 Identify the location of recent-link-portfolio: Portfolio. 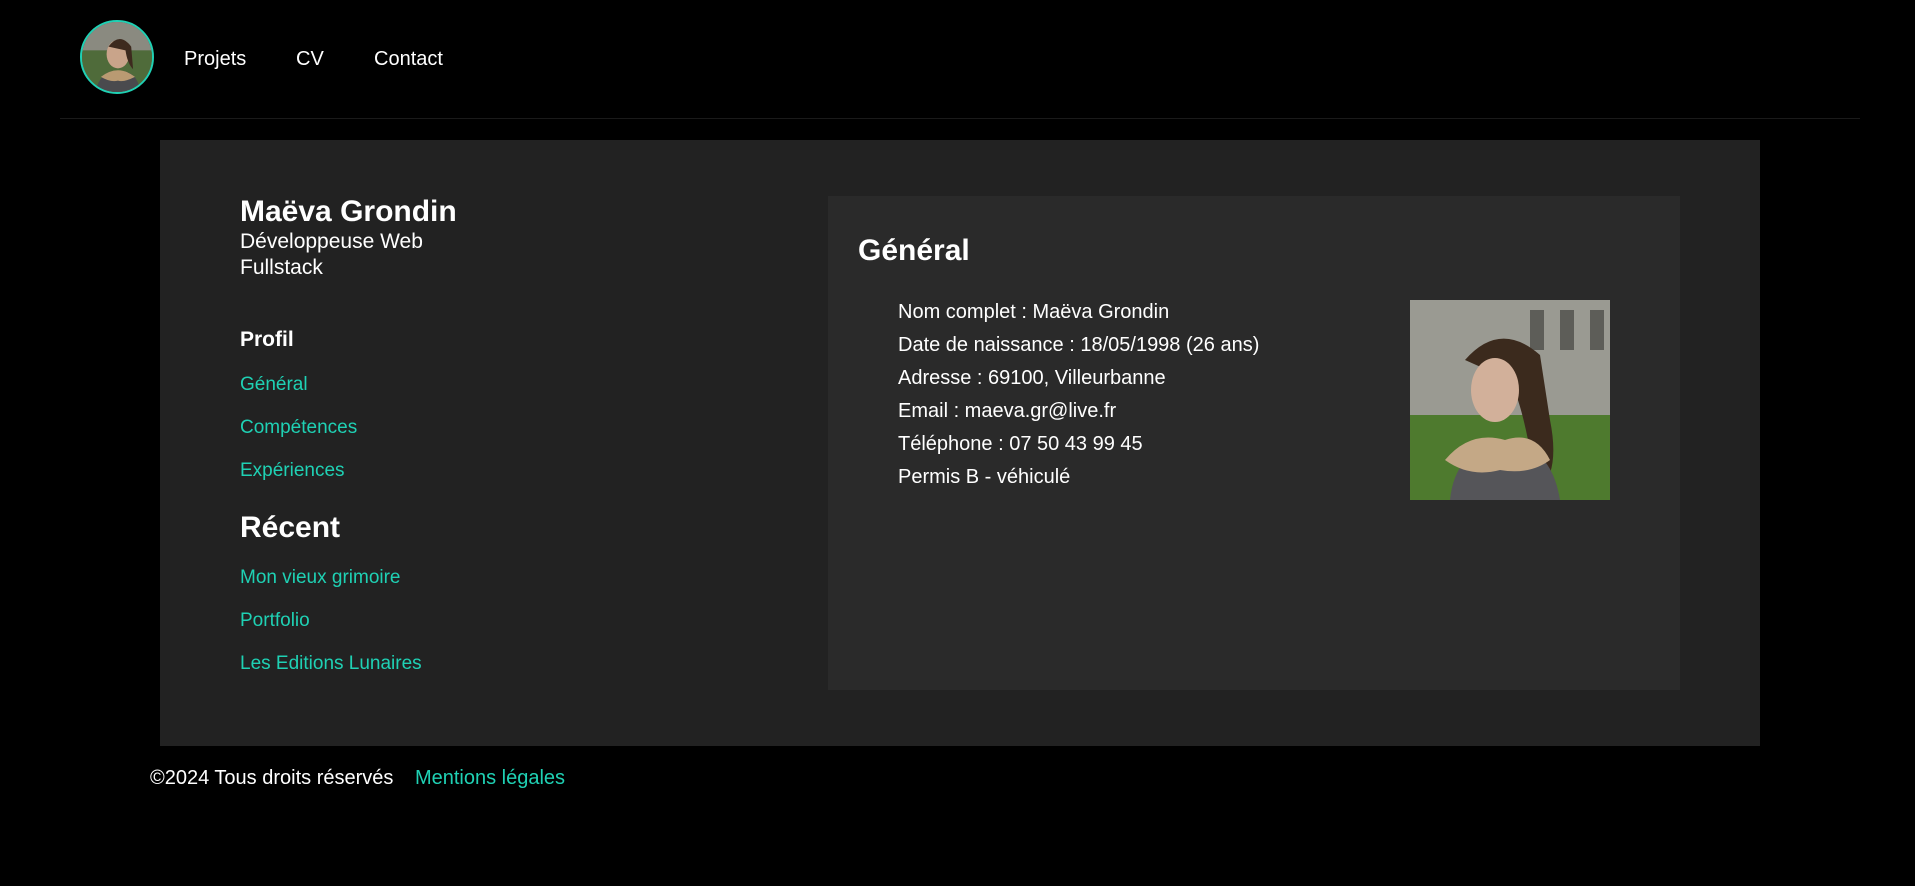
(450, 621).